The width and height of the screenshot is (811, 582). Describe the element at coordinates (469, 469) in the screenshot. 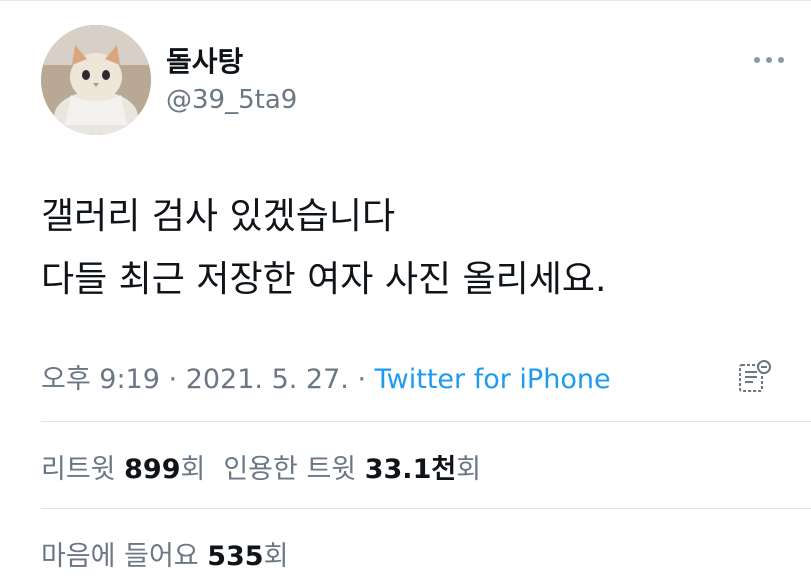

I see `quotes-suffix: 회` at that location.